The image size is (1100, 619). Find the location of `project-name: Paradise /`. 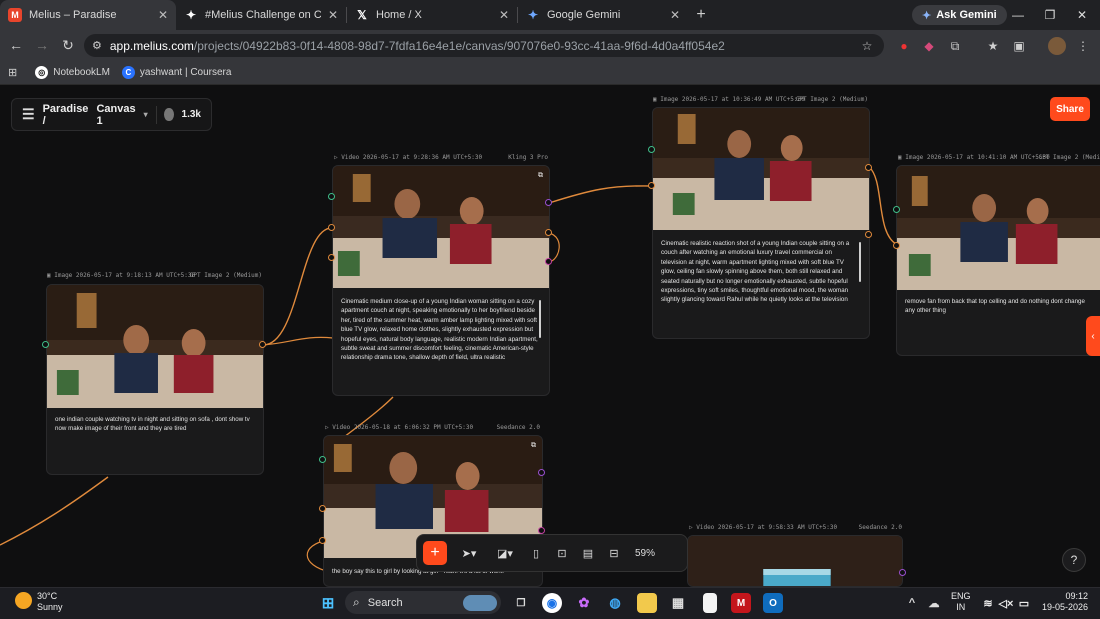

project-name: Paradise / is located at coordinates (66, 115).